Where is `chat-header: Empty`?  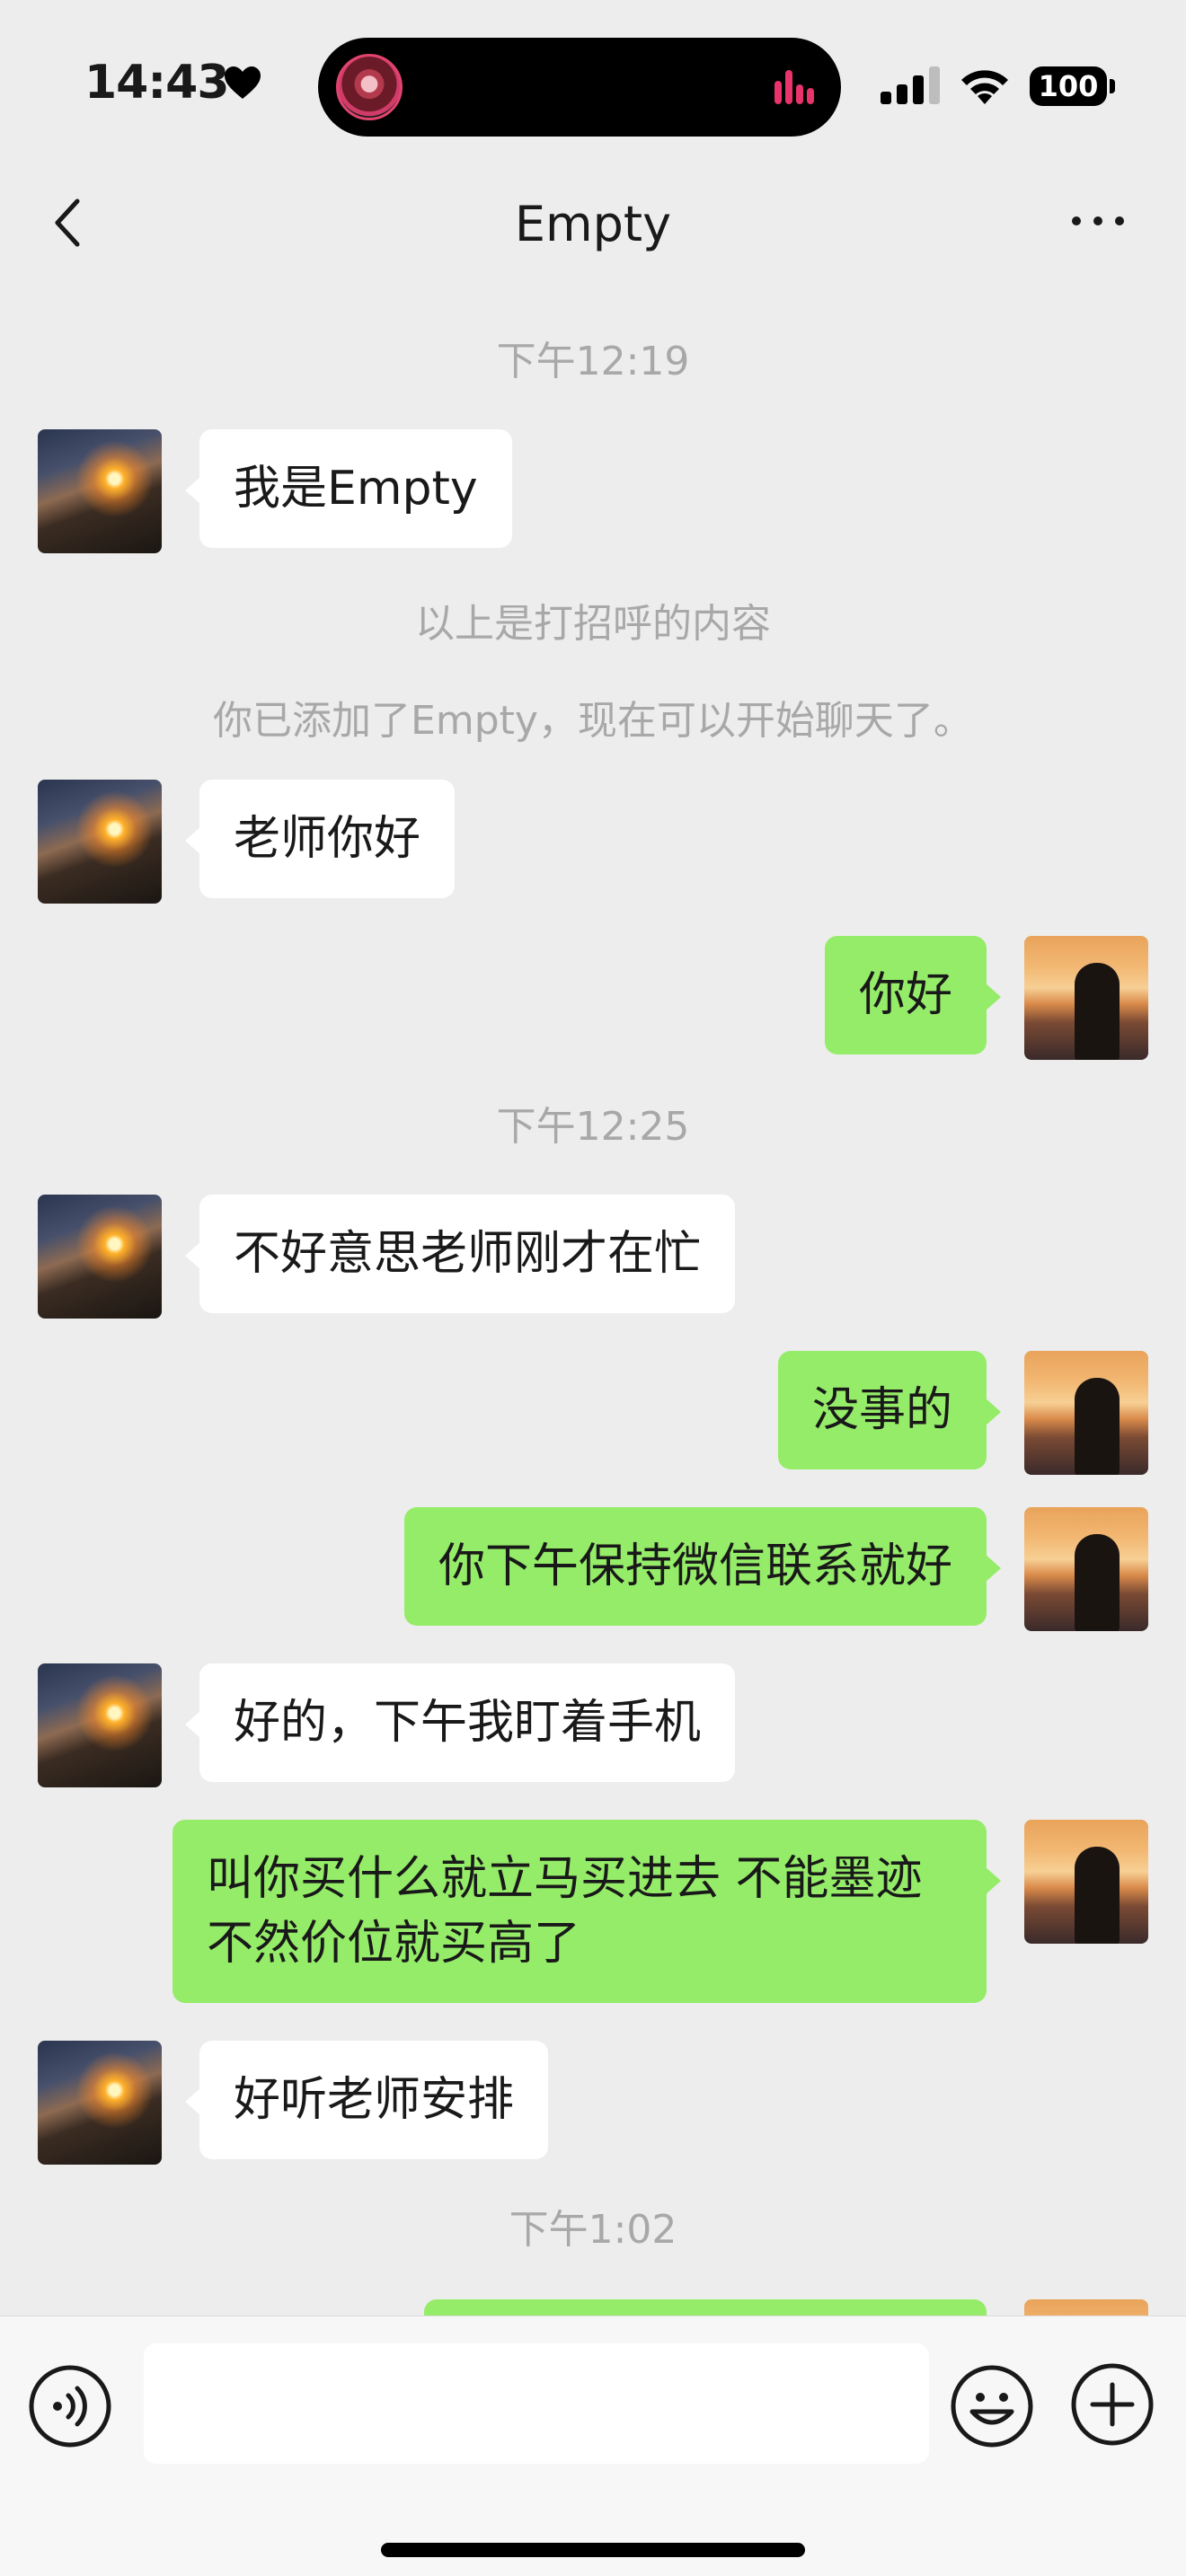 chat-header: Empty is located at coordinates (593, 224).